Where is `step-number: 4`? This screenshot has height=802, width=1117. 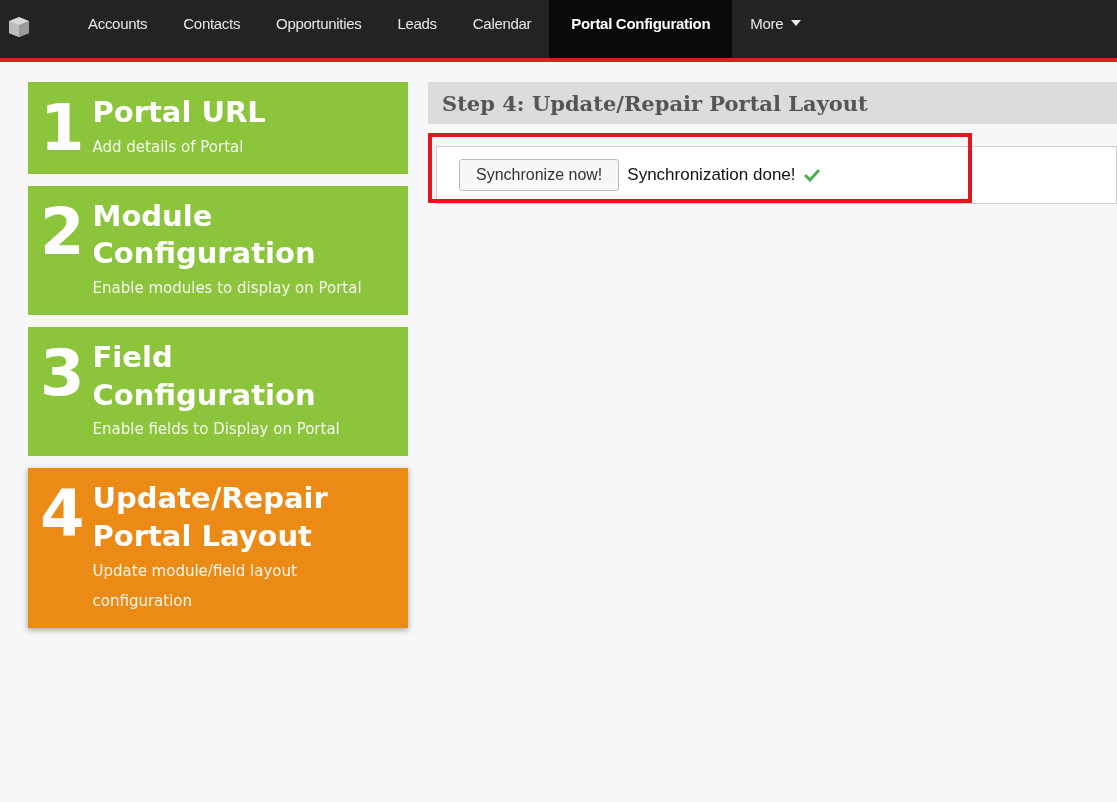 step-number: 4 is located at coordinates (62, 518).